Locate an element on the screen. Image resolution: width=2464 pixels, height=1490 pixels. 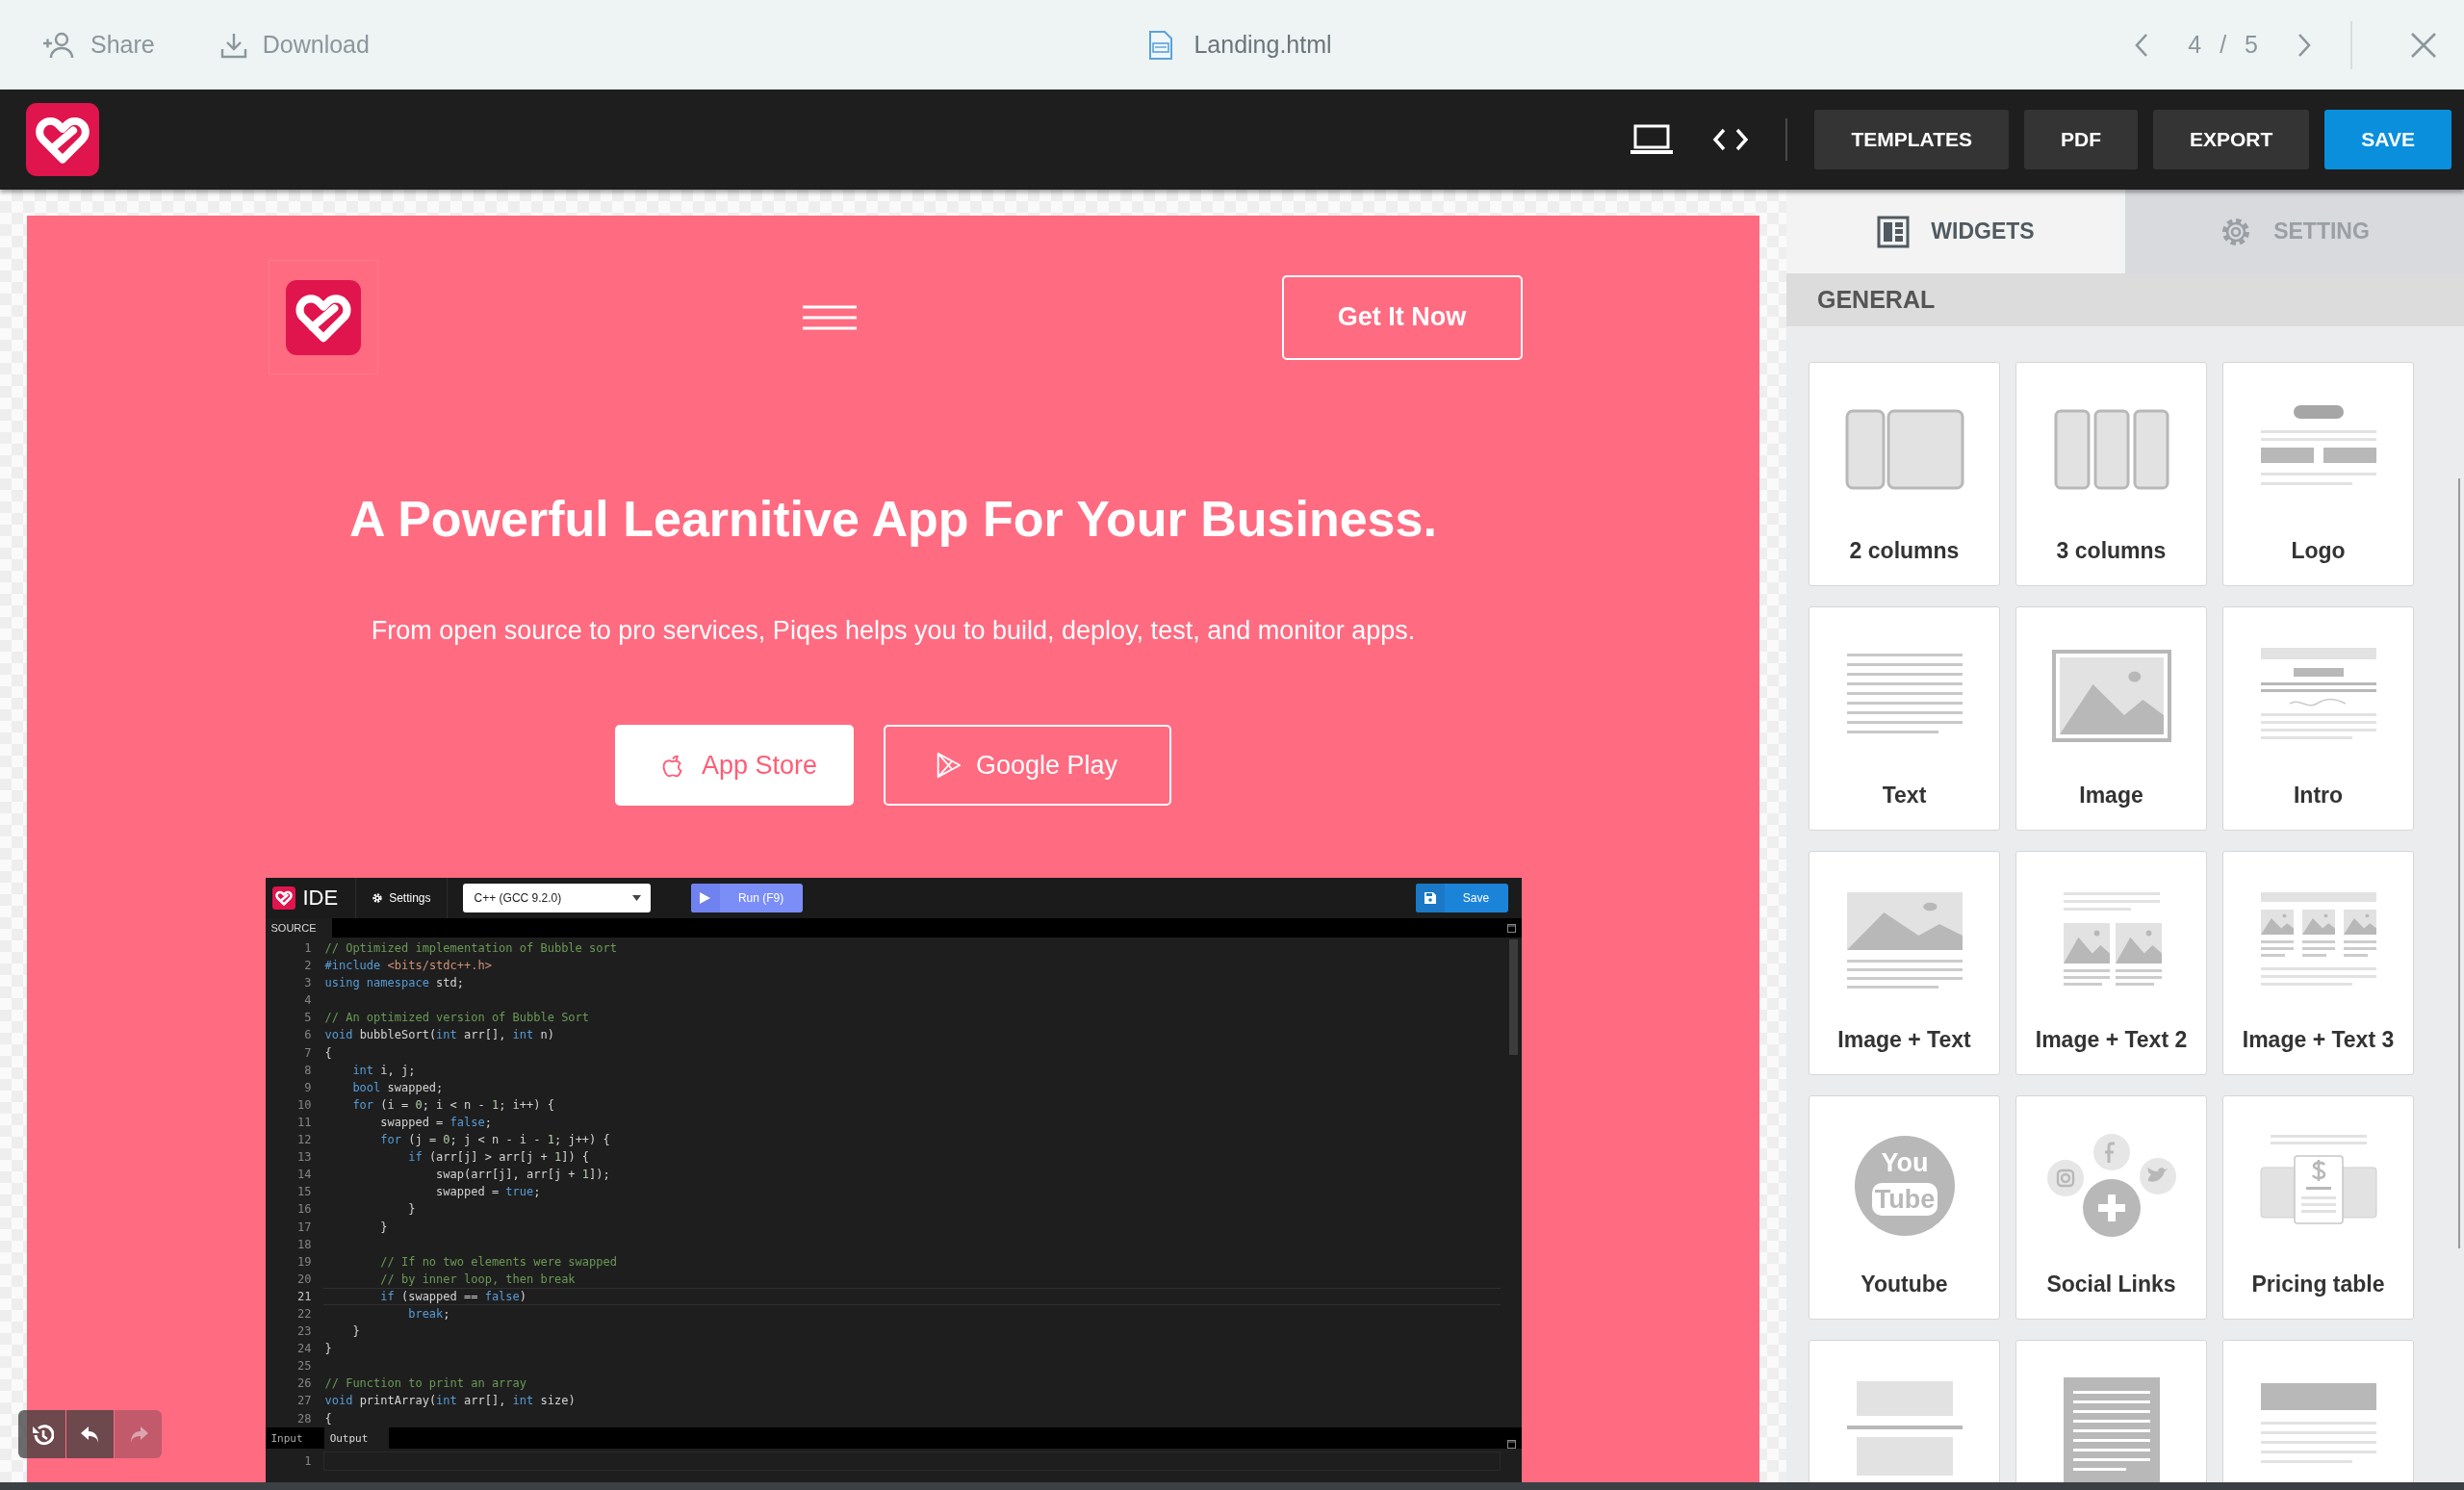
play-icon is located at coordinates (705, 898).